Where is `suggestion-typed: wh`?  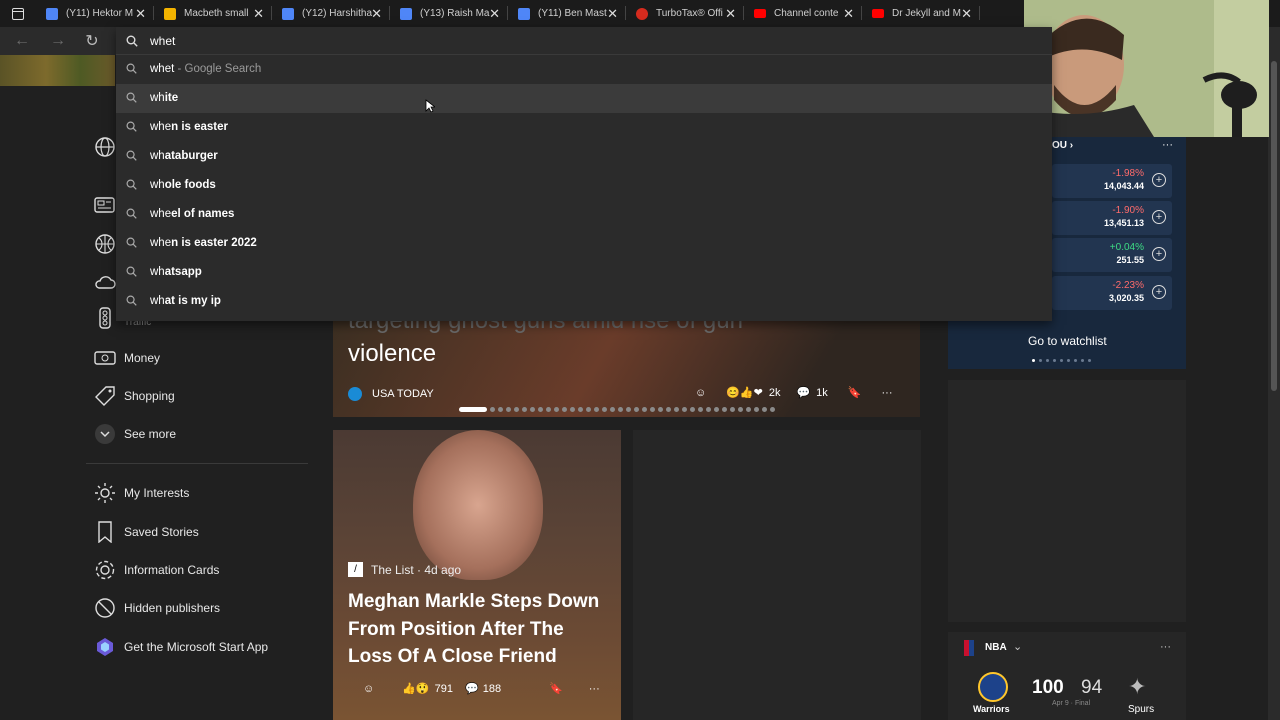
suggestion-typed: wh is located at coordinates (157, 156).